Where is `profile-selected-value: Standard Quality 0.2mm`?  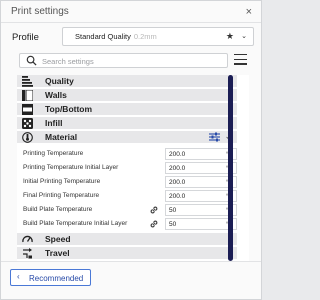 profile-selected-value: Standard Quality 0.2mm is located at coordinates (116, 36).